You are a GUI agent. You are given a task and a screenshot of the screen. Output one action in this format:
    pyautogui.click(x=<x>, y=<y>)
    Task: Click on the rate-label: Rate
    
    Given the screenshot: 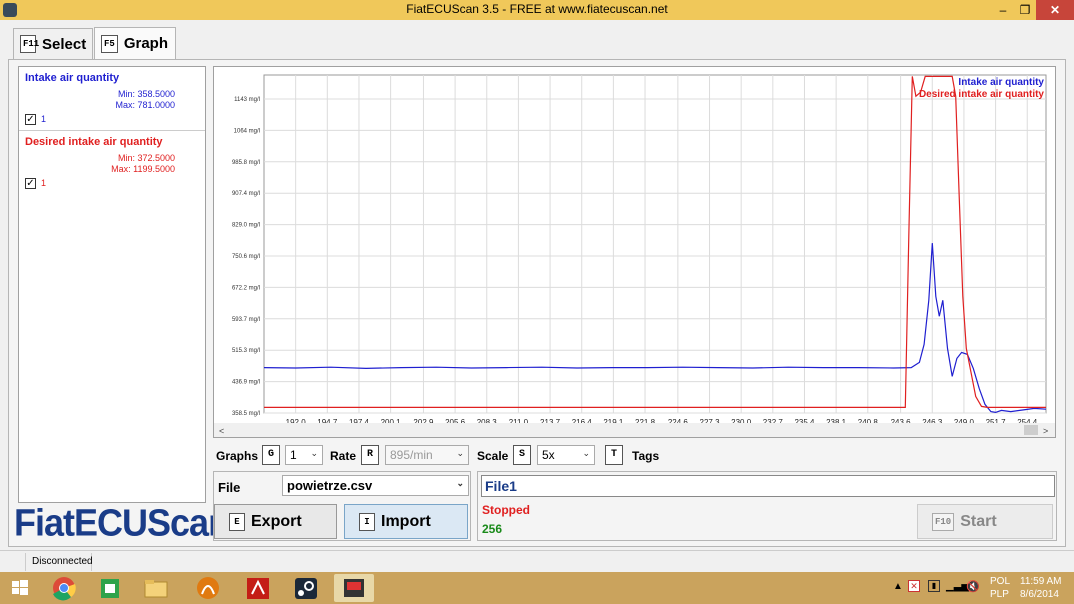 What is the action you would take?
    pyautogui.click(x=343, y=456)
    